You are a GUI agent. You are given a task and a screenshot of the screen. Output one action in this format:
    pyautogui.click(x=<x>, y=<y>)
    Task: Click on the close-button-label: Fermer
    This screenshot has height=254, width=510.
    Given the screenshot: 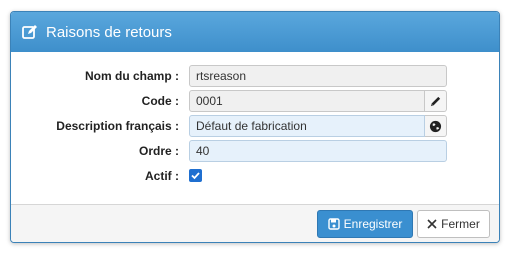 What is the action you would take?
    pyautogui.click(x=460, y=224)
    